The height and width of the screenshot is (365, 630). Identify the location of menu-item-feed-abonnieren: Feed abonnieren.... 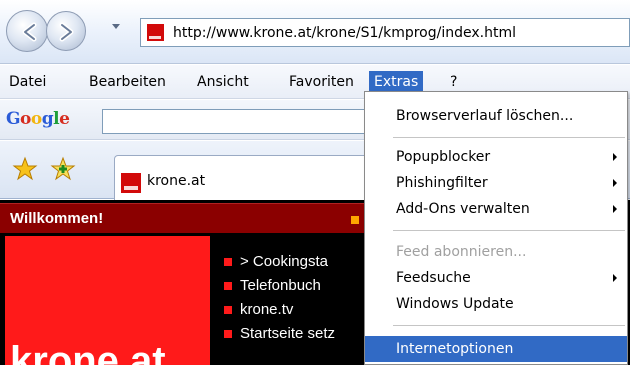
(461, 252).